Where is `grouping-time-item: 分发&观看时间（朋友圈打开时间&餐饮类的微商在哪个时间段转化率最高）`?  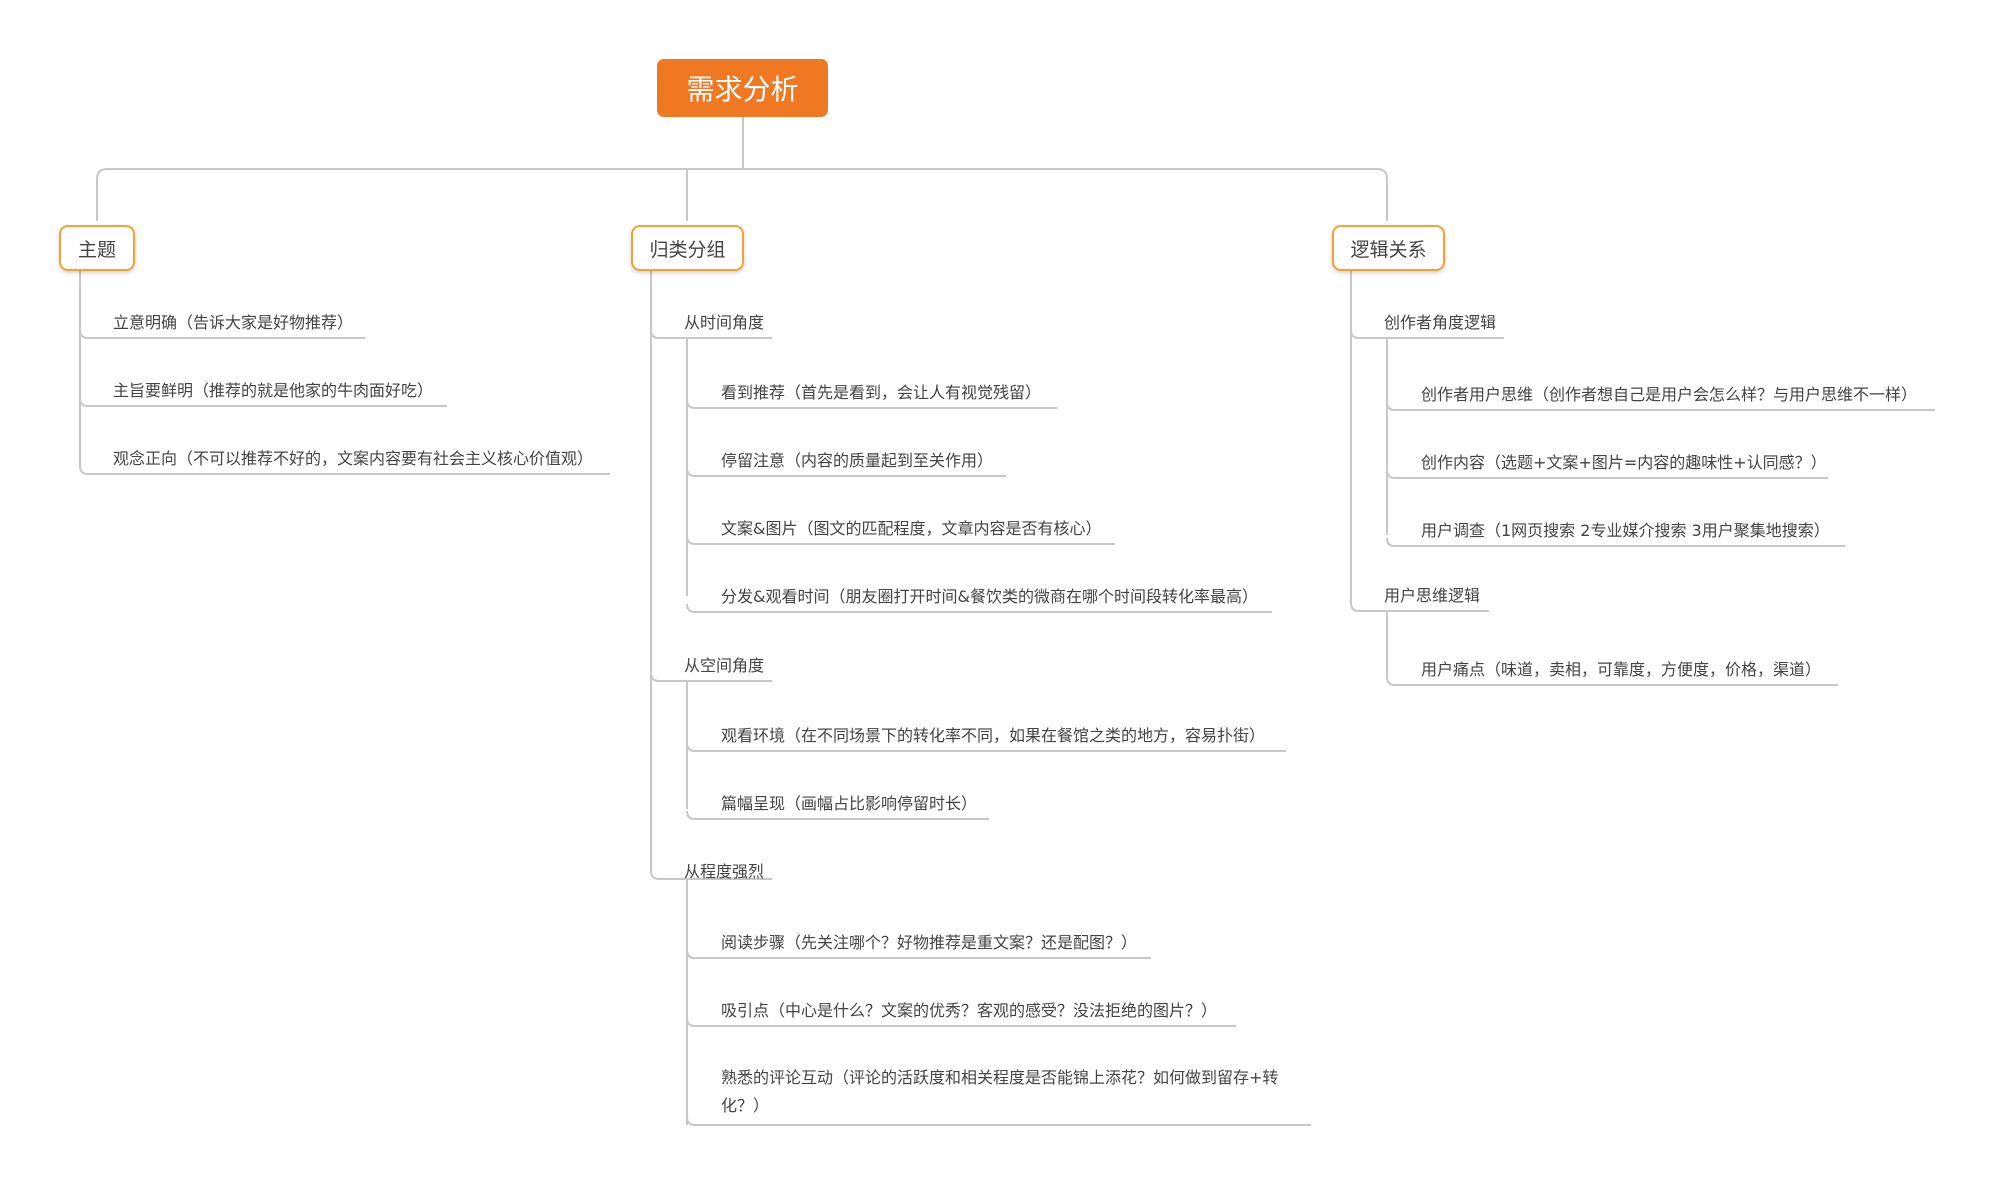 grouping-time-item: 分发&观看时间（朋友圈打开时间&餐饮类的微商在哪个时间段转化率最高） is located at coordinates (989, 597).